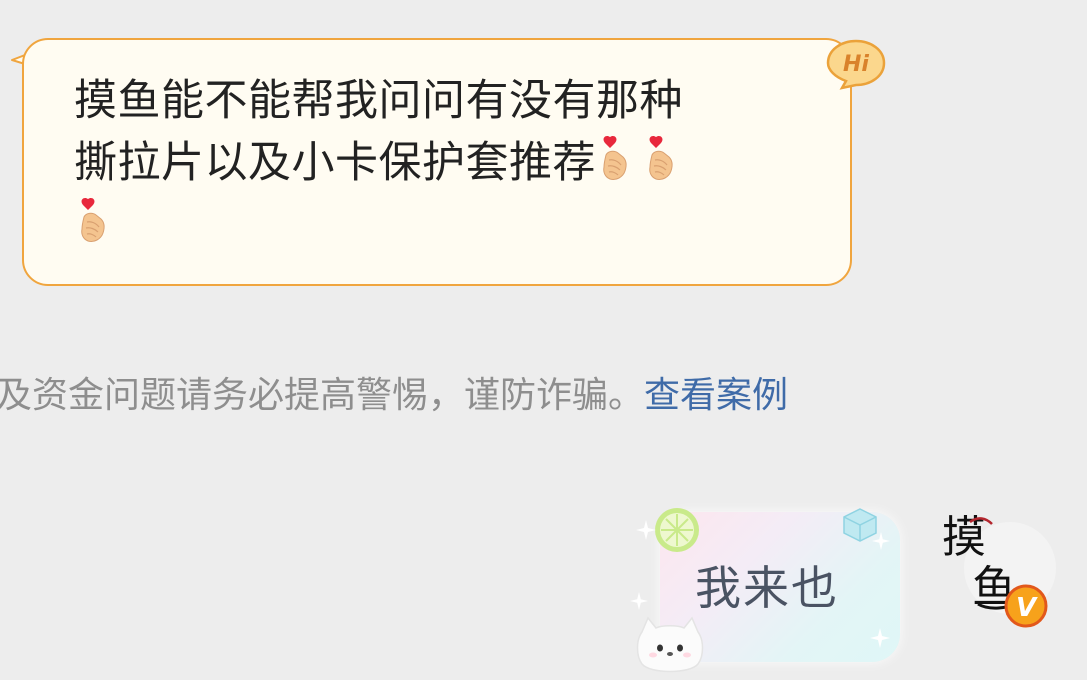 The width and height of the screenshot is (1087, 680). I want to click on system-notice: 及资金问题请务必提高警惕，谨防诈骗。查看案例, so click(394, 396).